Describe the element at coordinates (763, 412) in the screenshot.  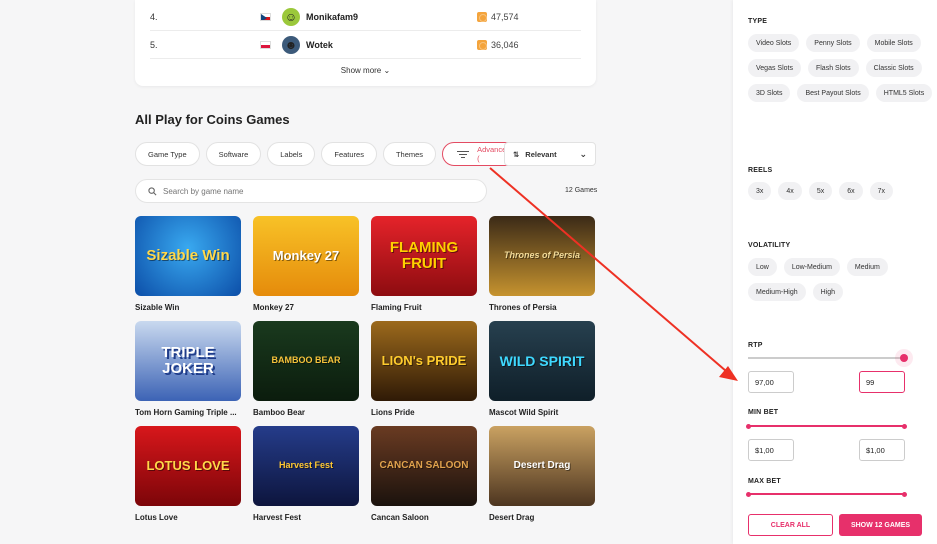
I see `min-bet-heading: MIN BET` at that location.